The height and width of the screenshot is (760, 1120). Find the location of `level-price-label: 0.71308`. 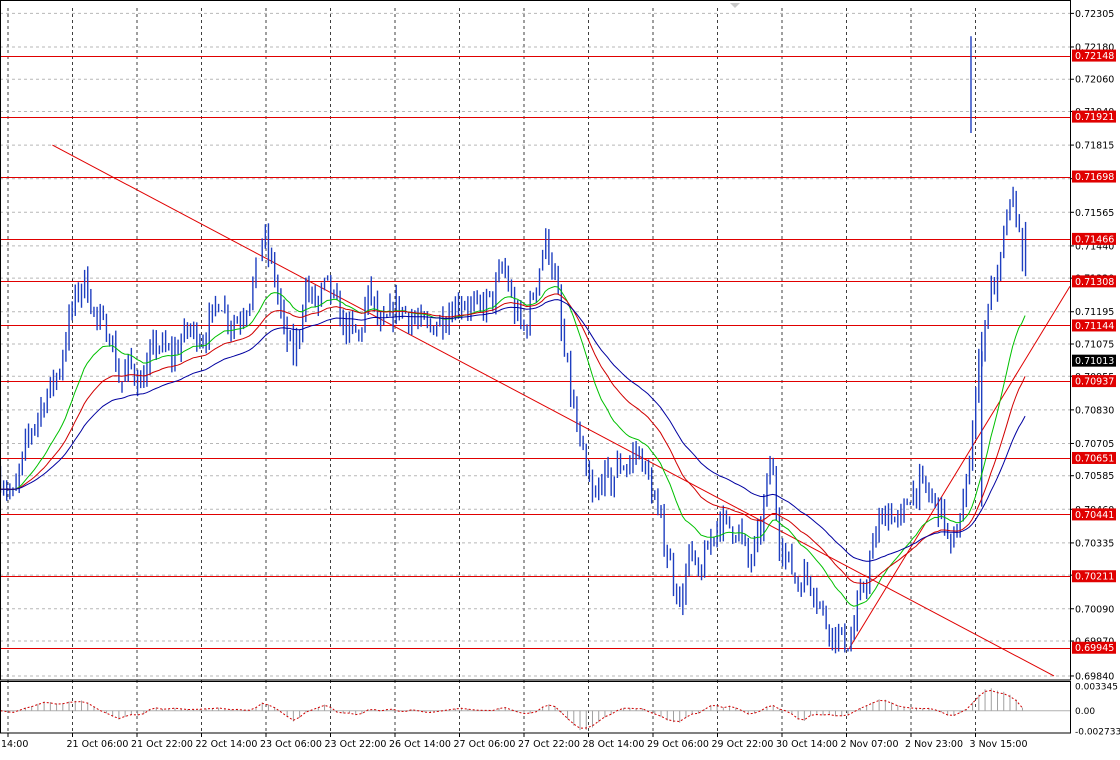

level-price-label: 0.71308 is located at coordinates (1094, 282).